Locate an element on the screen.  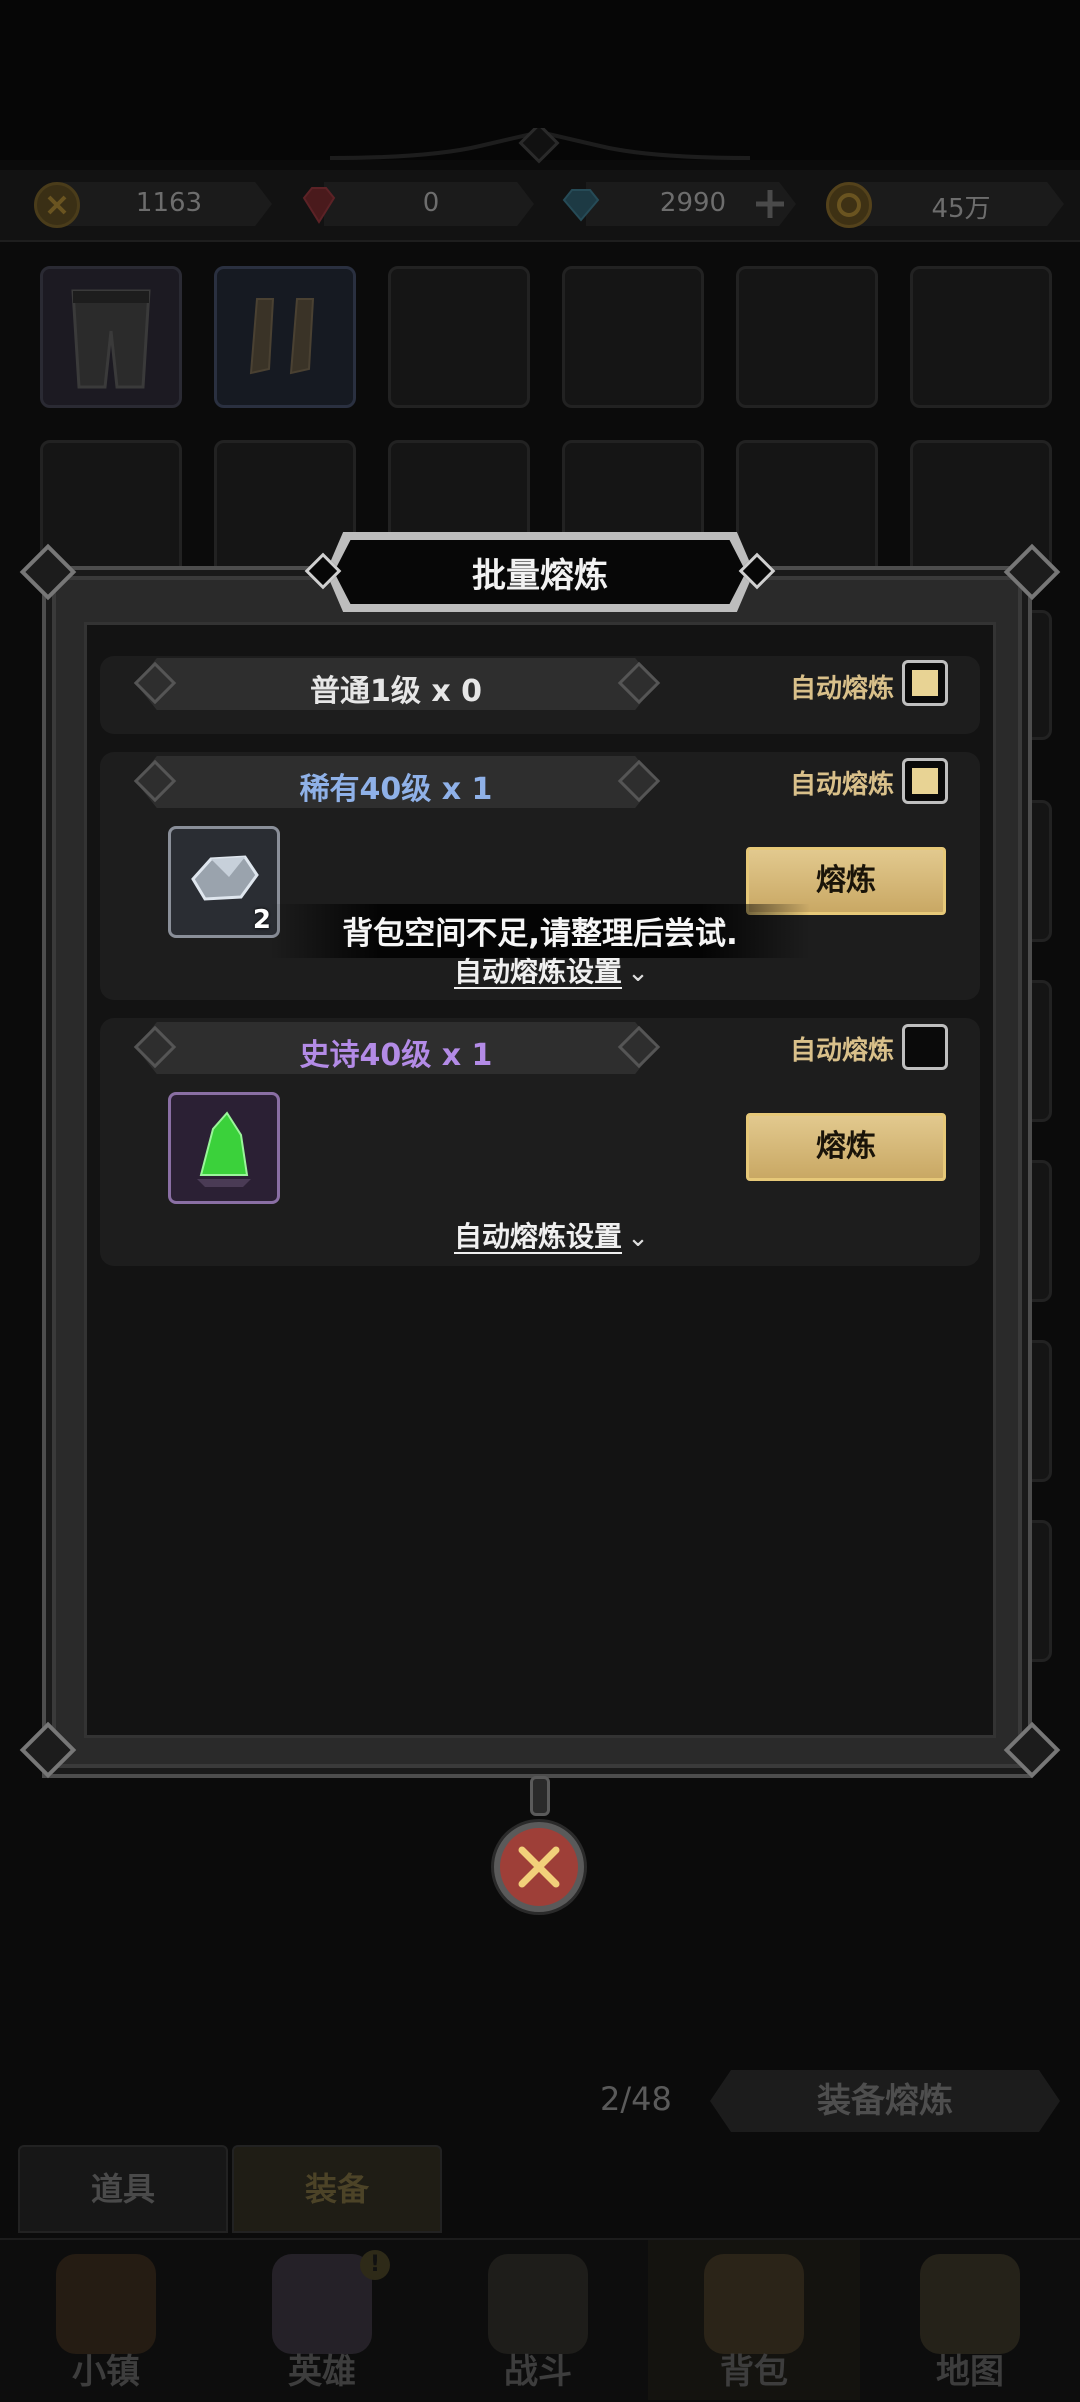
gold-coin-icon is located at coordinates (849, 205).